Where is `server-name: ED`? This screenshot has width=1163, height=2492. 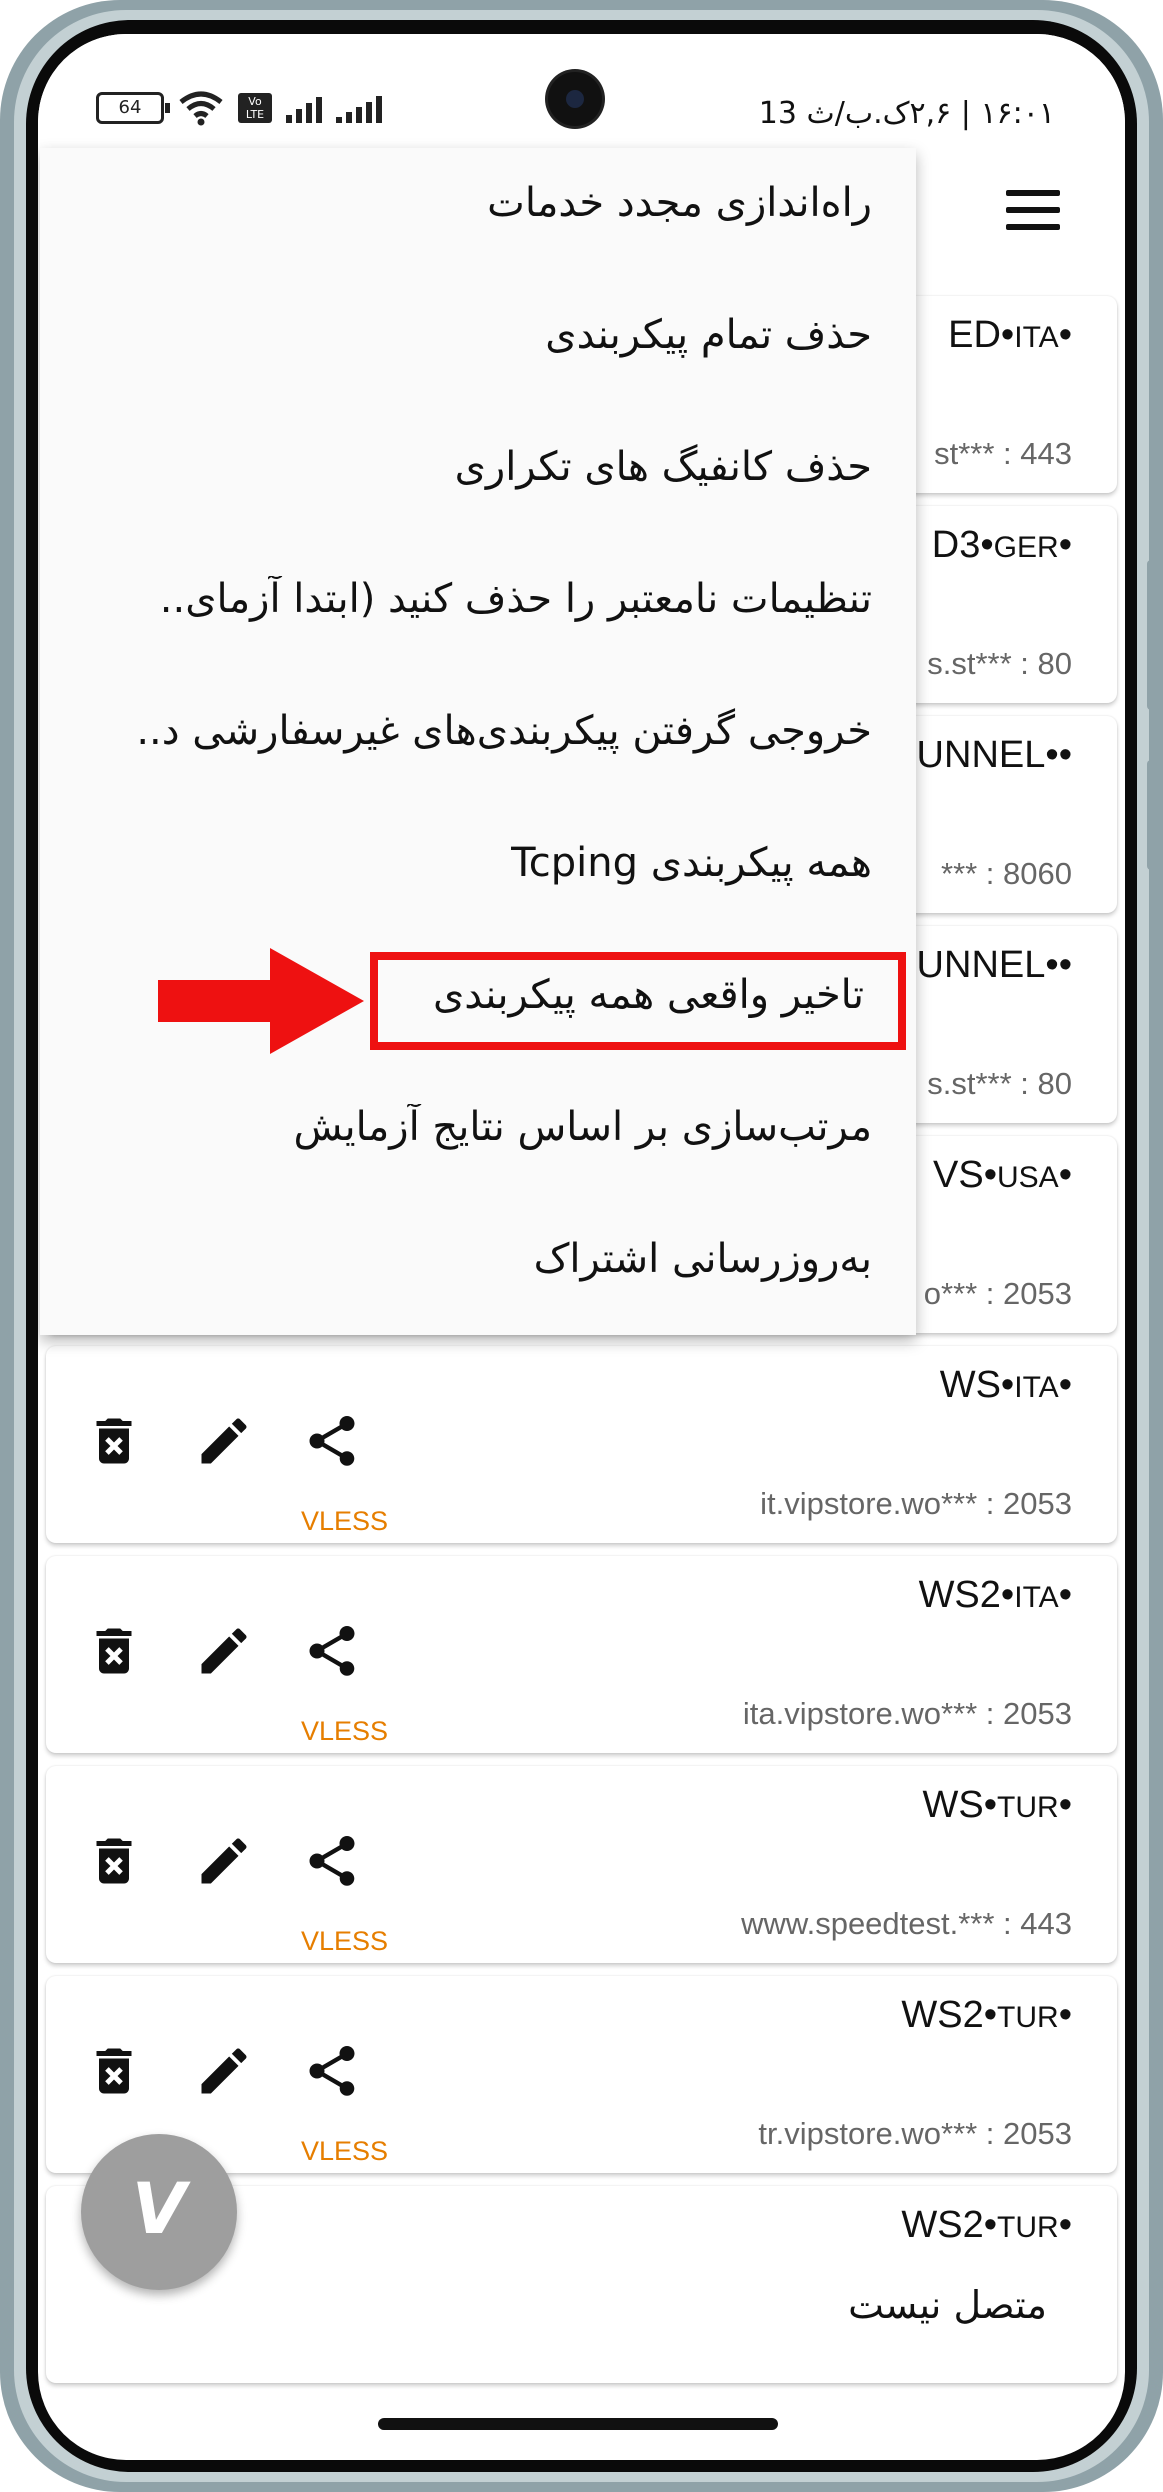
server-name: ED is located at coordinates (974, 335).